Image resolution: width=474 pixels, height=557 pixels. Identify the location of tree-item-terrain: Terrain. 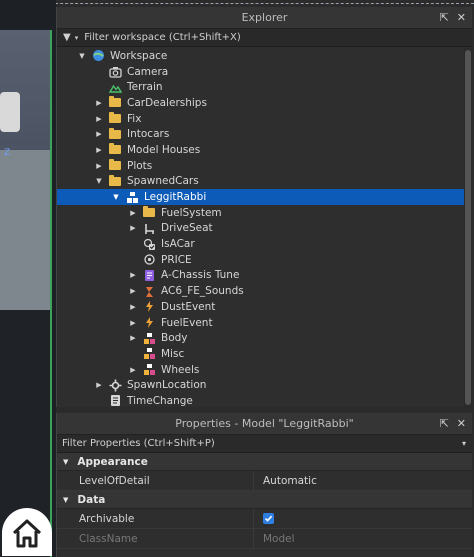
(264, 87).